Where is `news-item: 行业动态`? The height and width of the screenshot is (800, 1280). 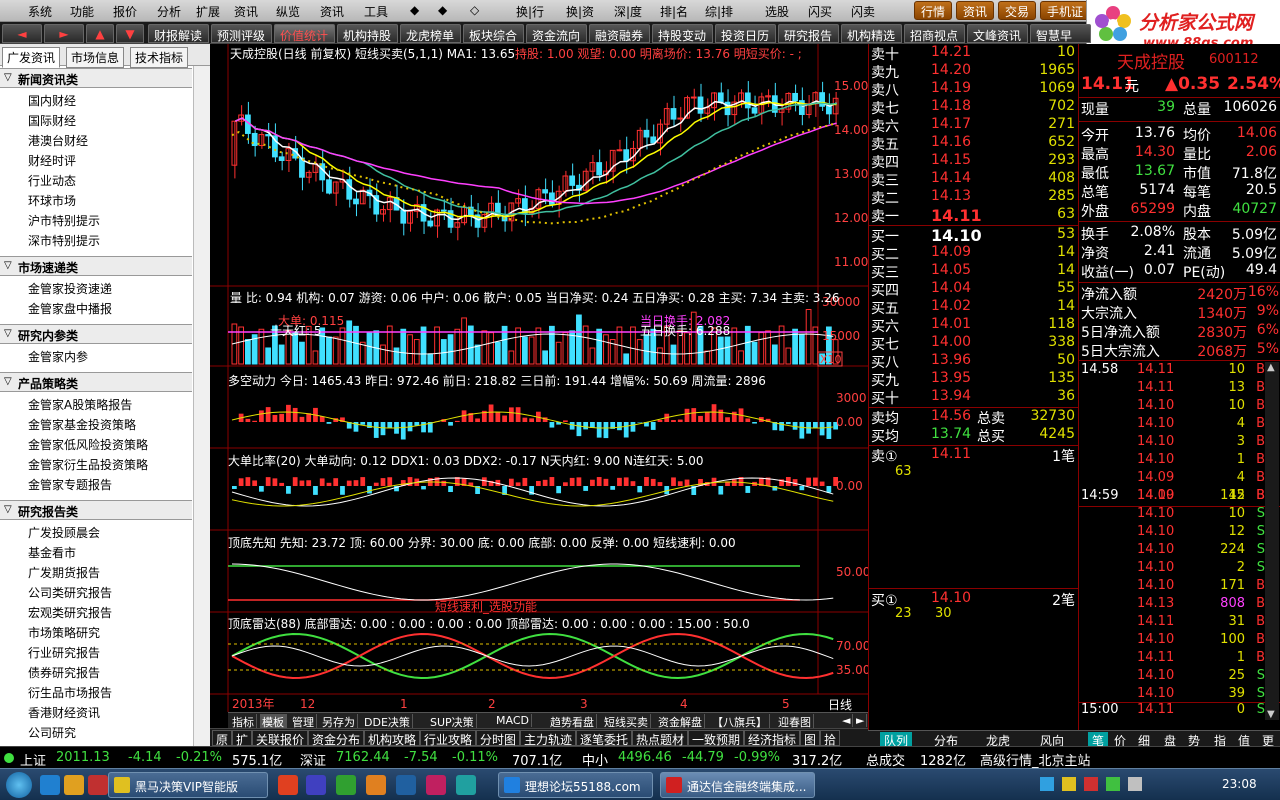
news-item: 行业动态 is located at coordinates (52, 180).